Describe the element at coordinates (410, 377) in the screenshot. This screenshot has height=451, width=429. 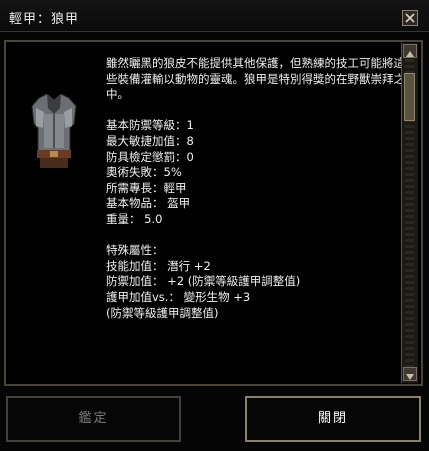
I see `arrow-down-icon` at that location.